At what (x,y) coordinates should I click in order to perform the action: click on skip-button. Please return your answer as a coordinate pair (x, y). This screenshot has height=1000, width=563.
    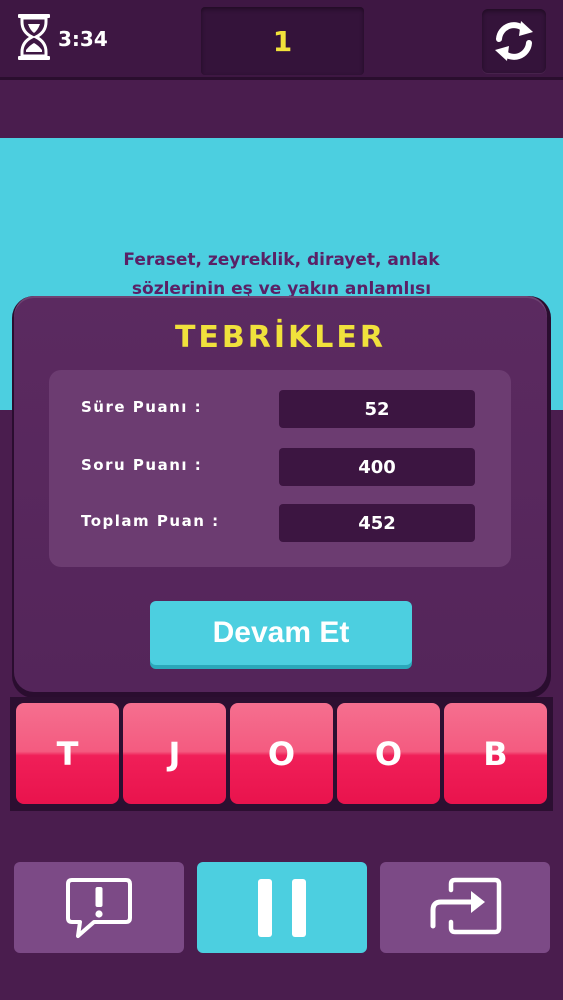
    Looking at the image, I should click on (465, 907).